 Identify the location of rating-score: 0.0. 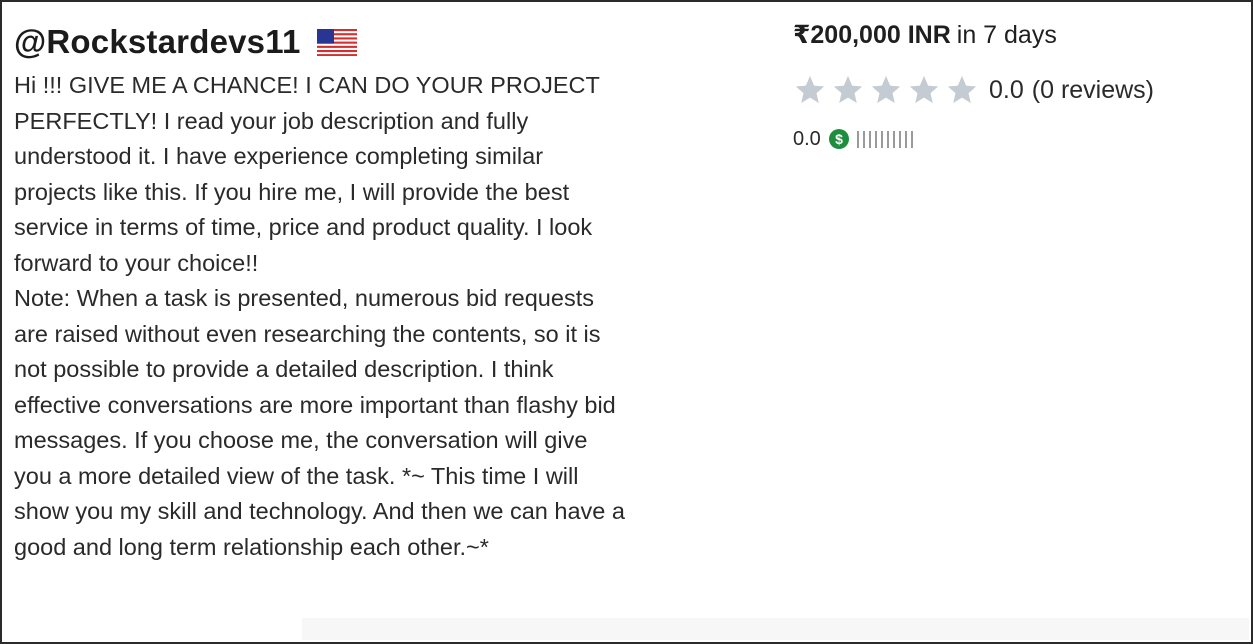
(1006, 89).